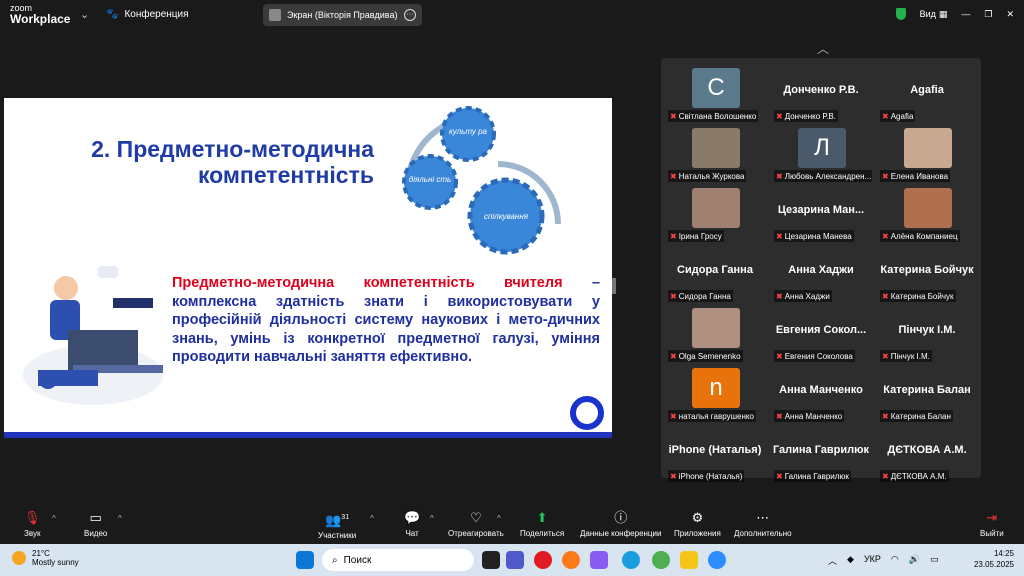  I want to click on participant-tile: Катерина Балан ✖ Катерина Балан, so click(927, 392).